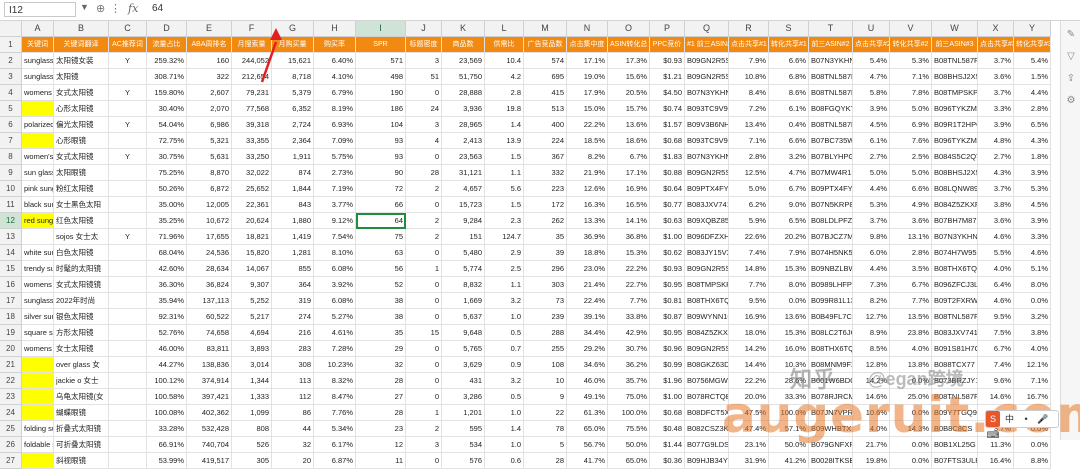  What do you see at coordinates (463, 61) in the screenshot?
I see `table-cell: 23,569` at bounding box center [463, 61].